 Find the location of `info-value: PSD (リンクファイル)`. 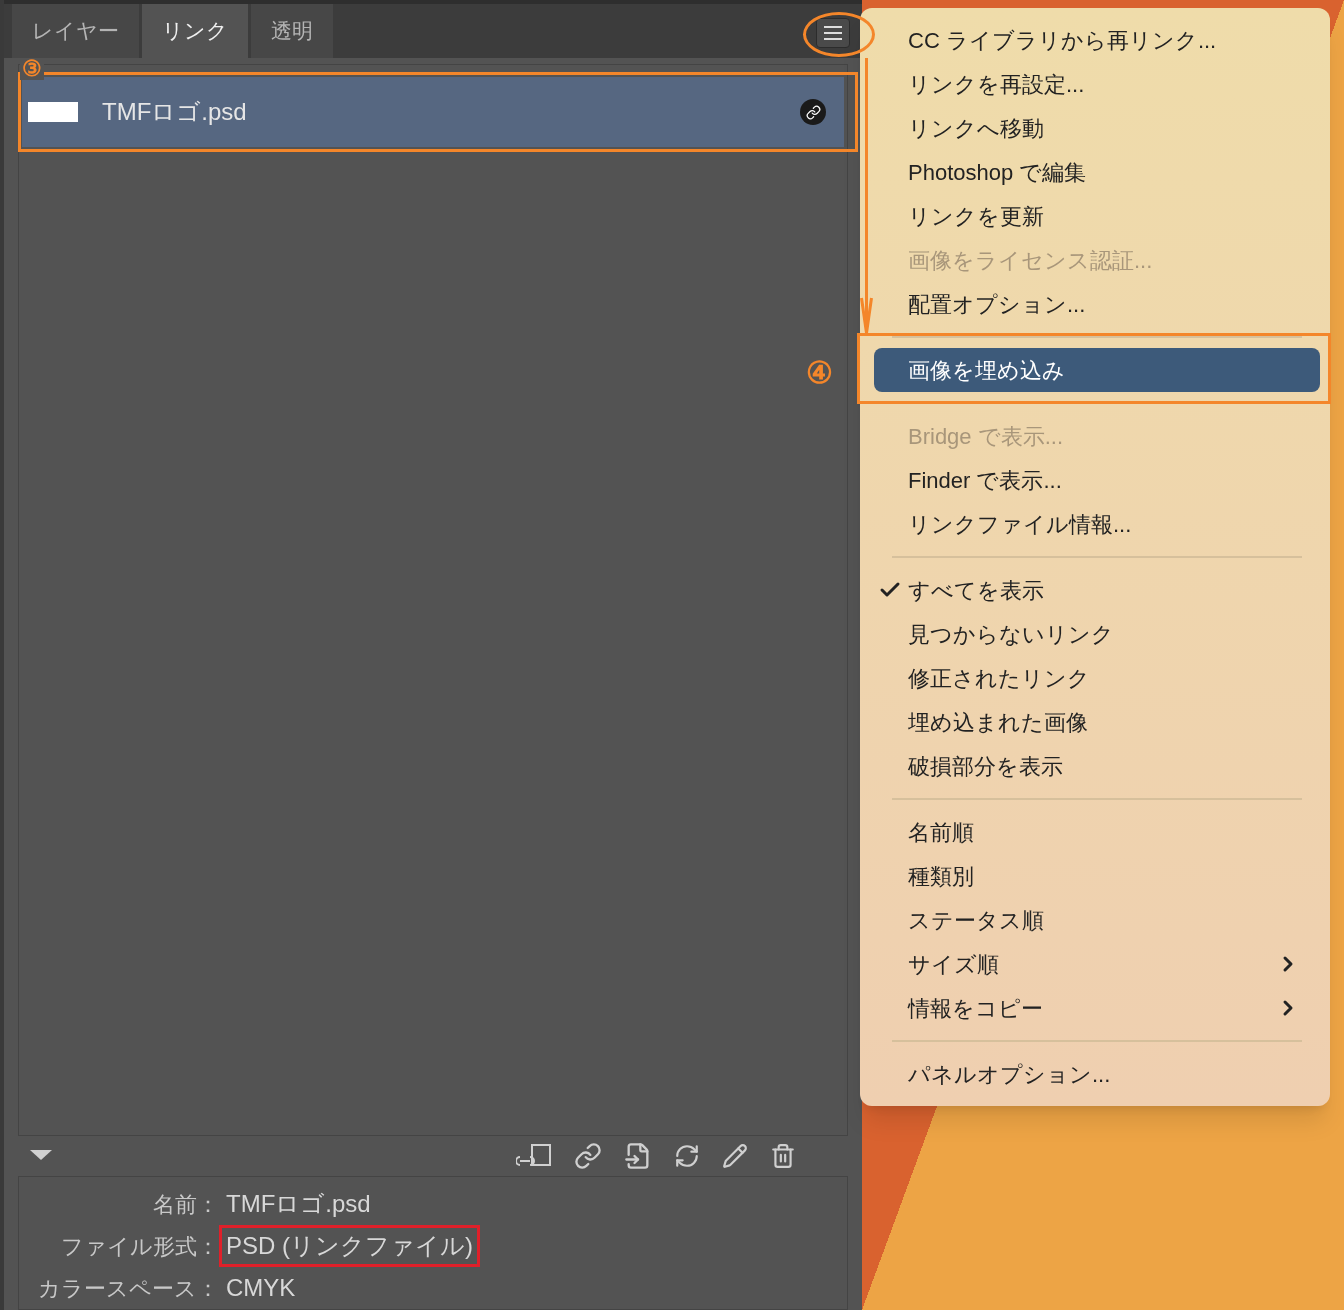

info-value: PSD (リンクファイル) is located at coordinates (349, 1246).